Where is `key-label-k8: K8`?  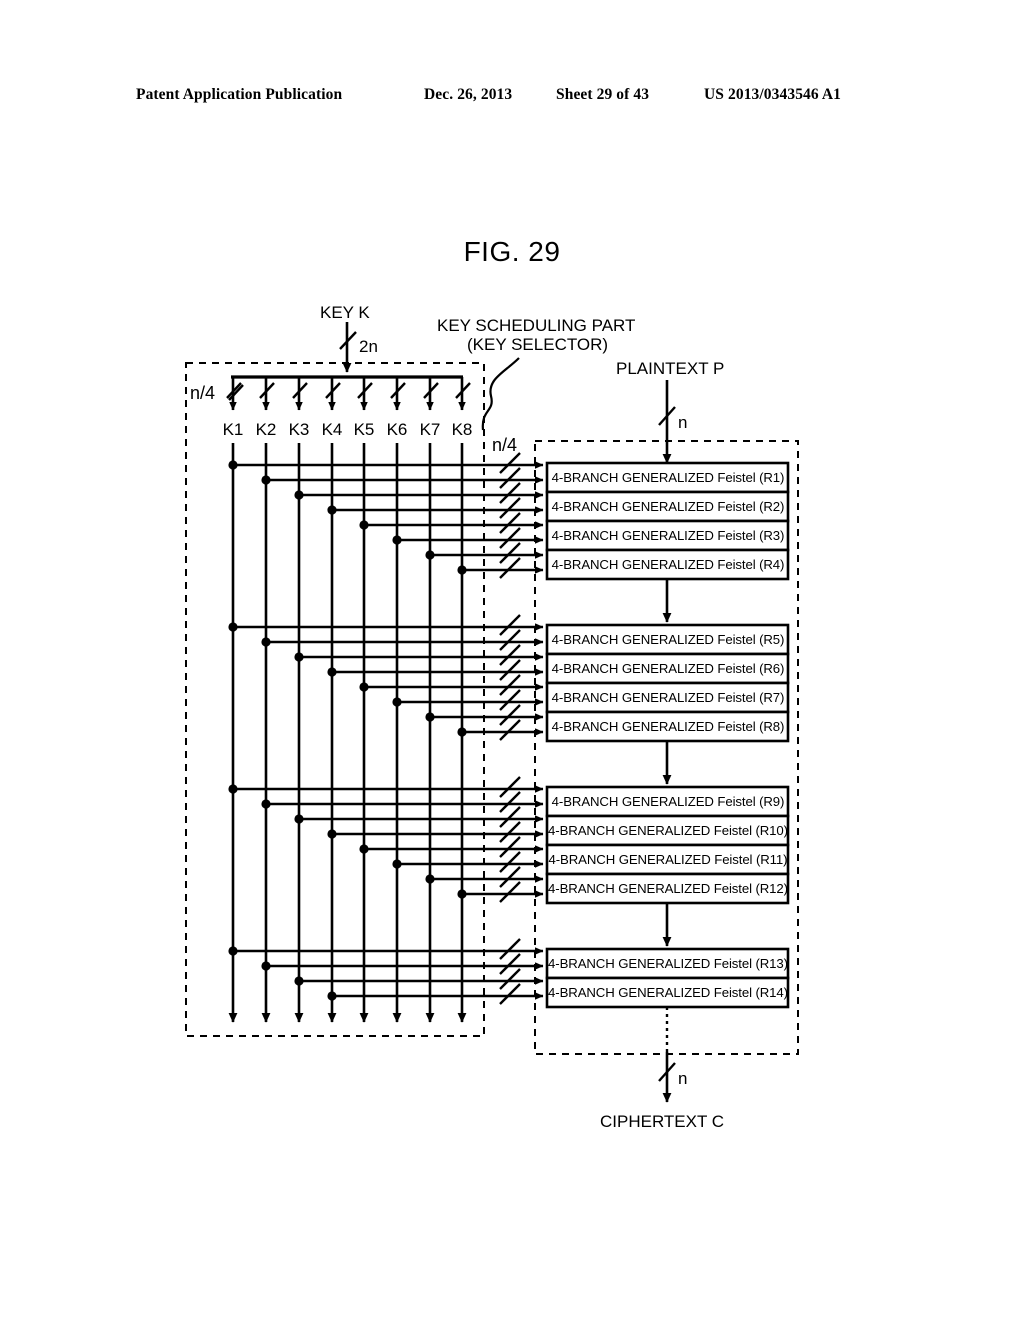
key-label-k8: K8 is located at coordinates (462, 429).